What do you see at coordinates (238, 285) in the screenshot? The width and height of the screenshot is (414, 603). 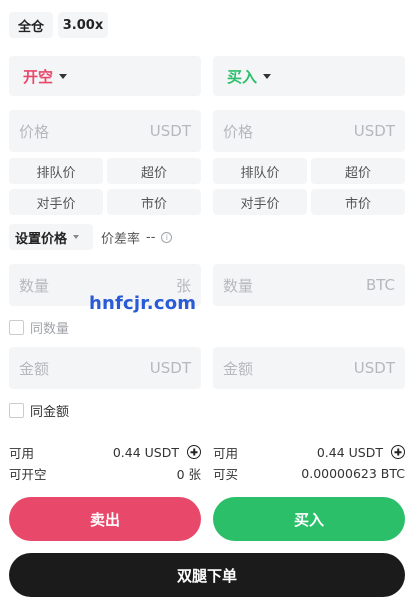 I see `right-qty-placeholder: 数量` at bounding box center [238, 285].